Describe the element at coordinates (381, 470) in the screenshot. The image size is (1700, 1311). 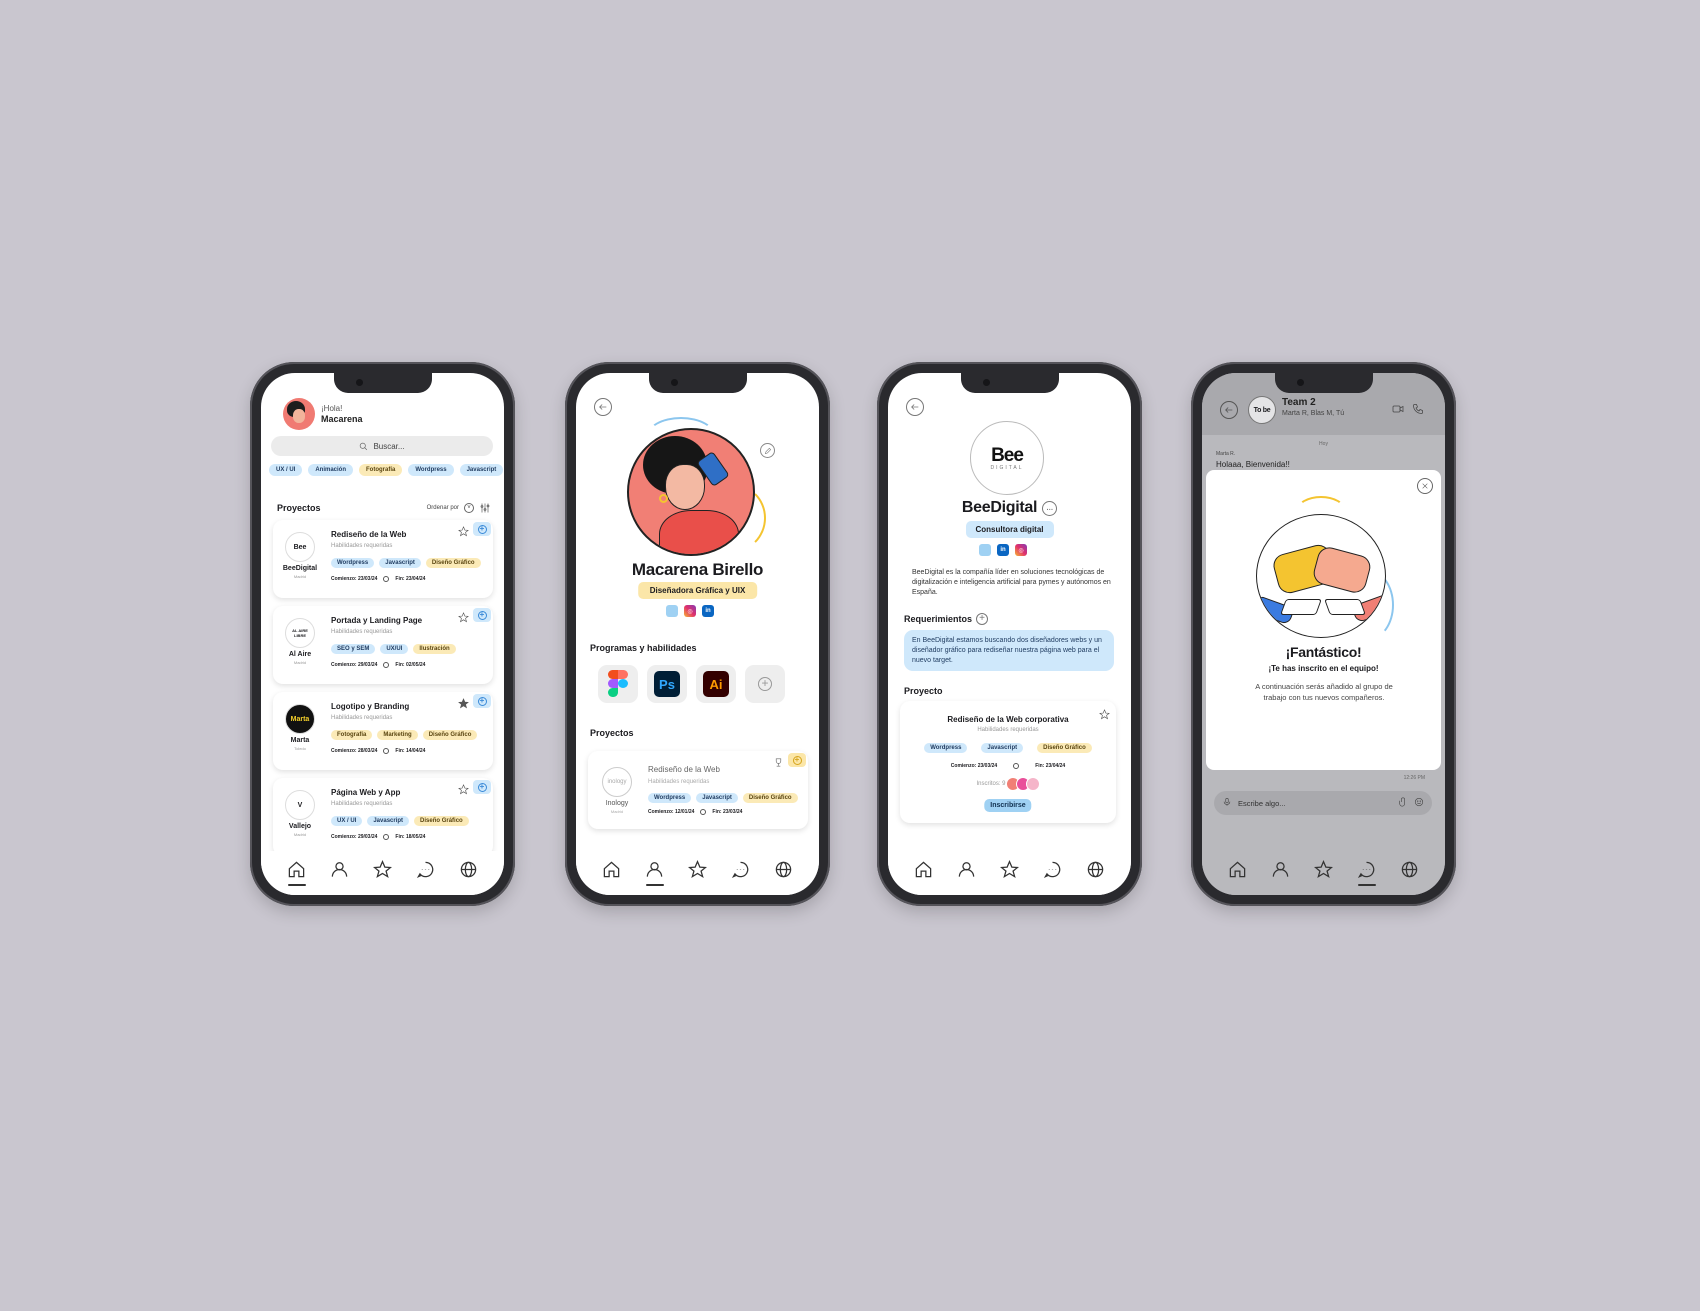
I see `filter-chip: Fotografía` at that location.